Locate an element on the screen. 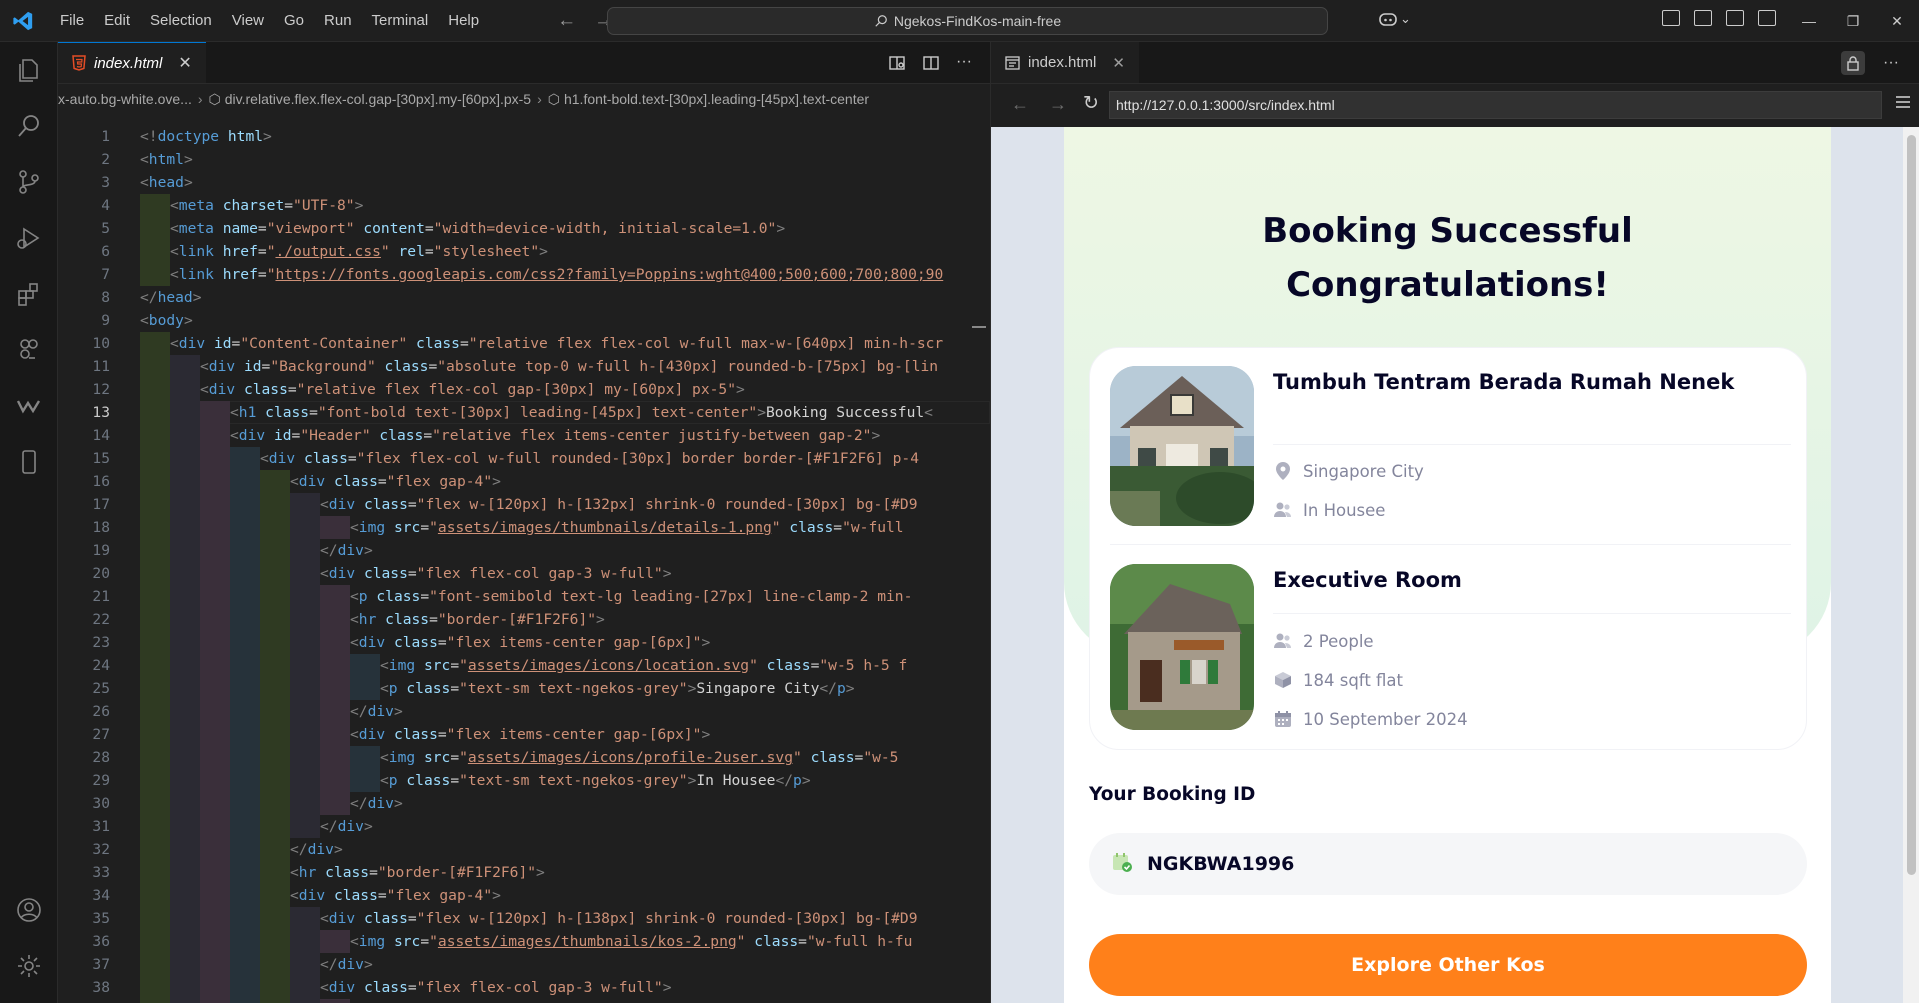 This screenshot has height=1003, width=1919. menu-go: Go is located at coordinates (294, 21).